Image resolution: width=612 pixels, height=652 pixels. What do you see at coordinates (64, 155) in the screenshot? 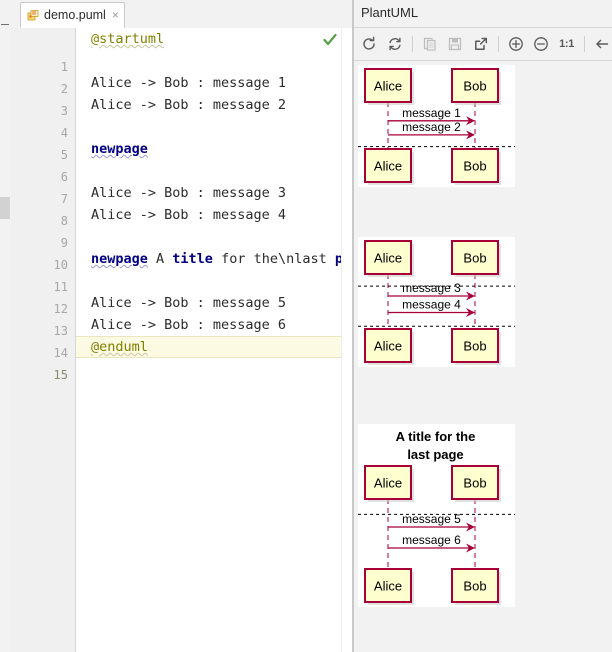
I see `line-number: 5` at bounding box center [64, 155].